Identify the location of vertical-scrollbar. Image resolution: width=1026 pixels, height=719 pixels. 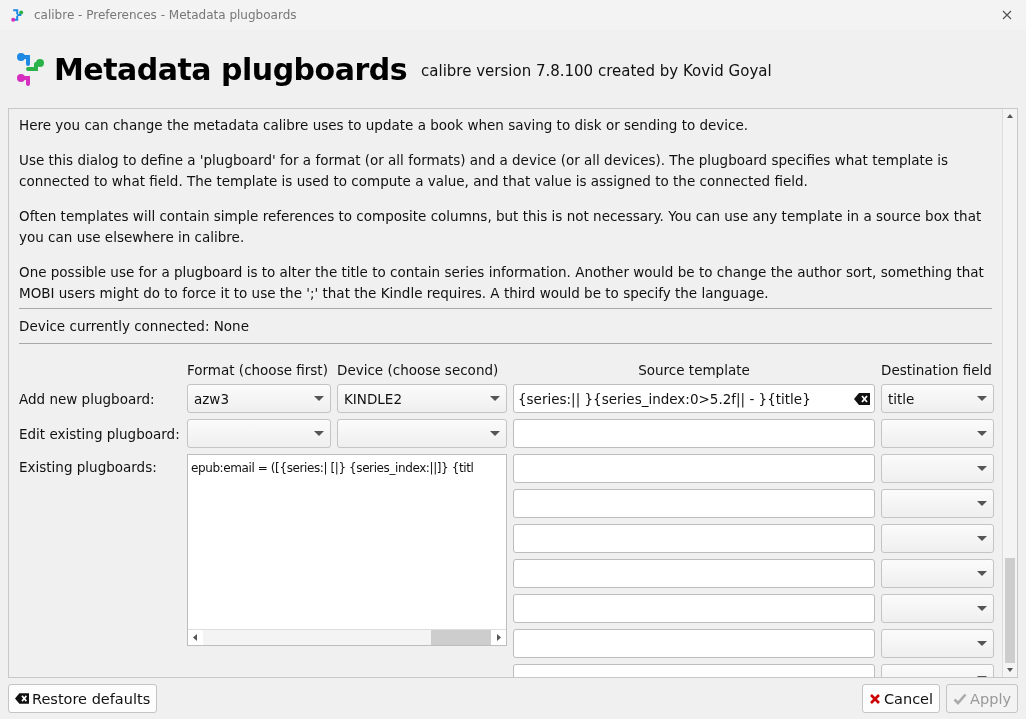
(1009, 393).